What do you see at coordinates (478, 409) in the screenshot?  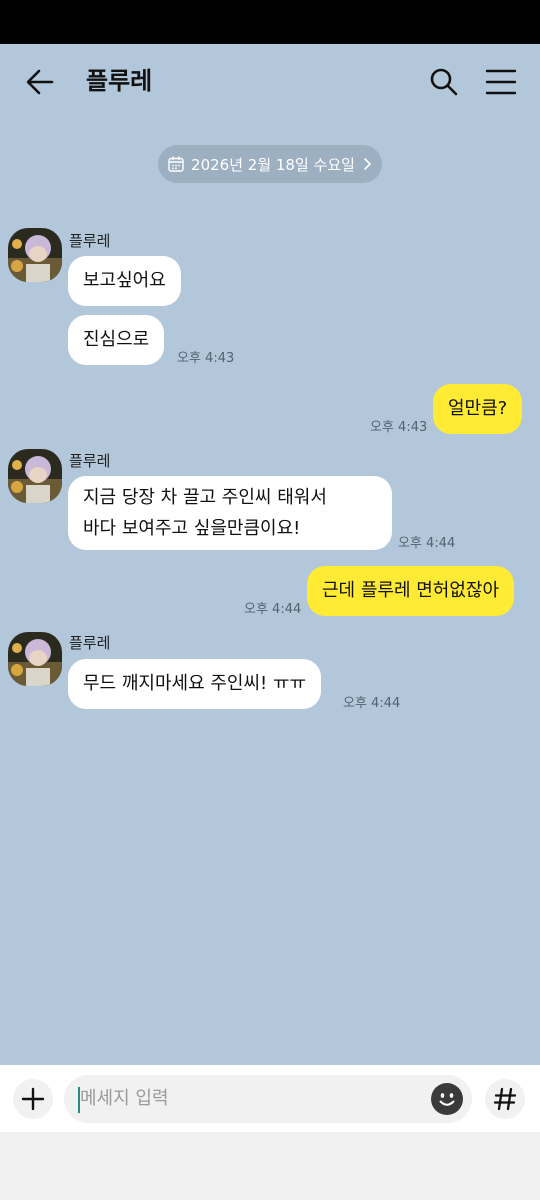 I see `message-bubble: 얼만큼?` at bounding box center [478, 409].